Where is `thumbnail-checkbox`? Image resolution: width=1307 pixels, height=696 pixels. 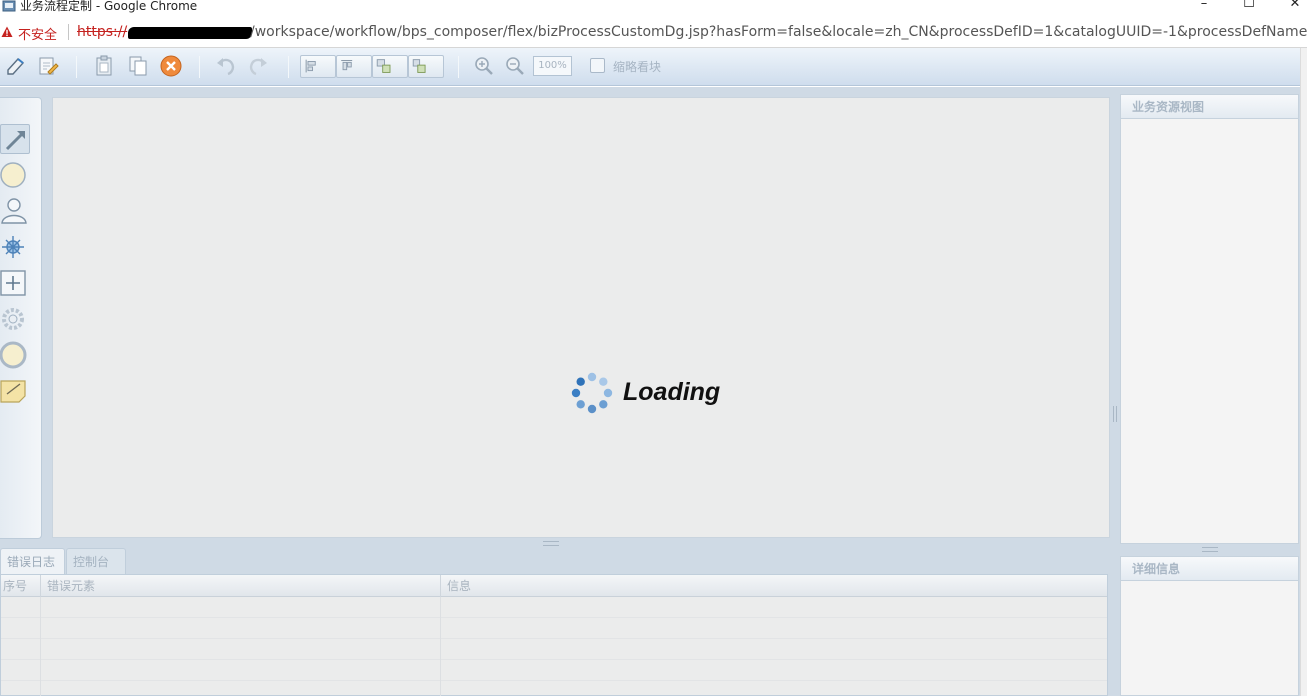
thumbnail-checkbox is located at coordinates (597, 65).